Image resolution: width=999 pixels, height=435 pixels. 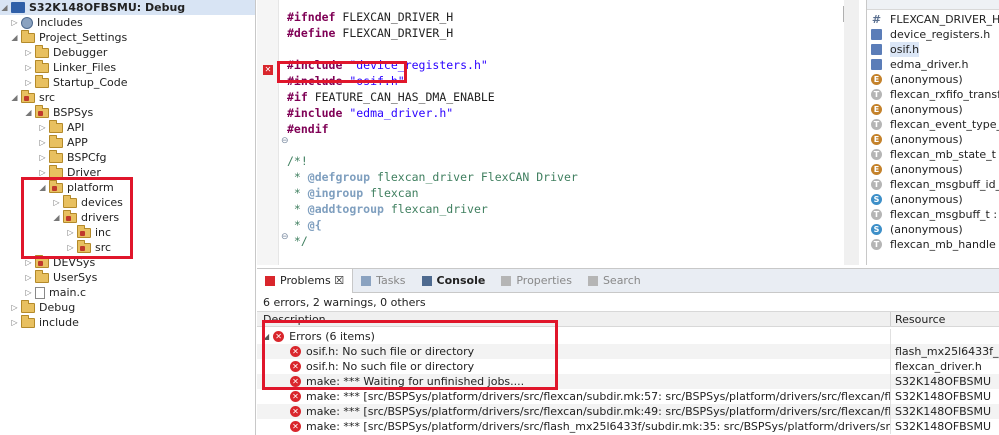 I want to click on highlight-include-osif, so click(x=342, y=72).